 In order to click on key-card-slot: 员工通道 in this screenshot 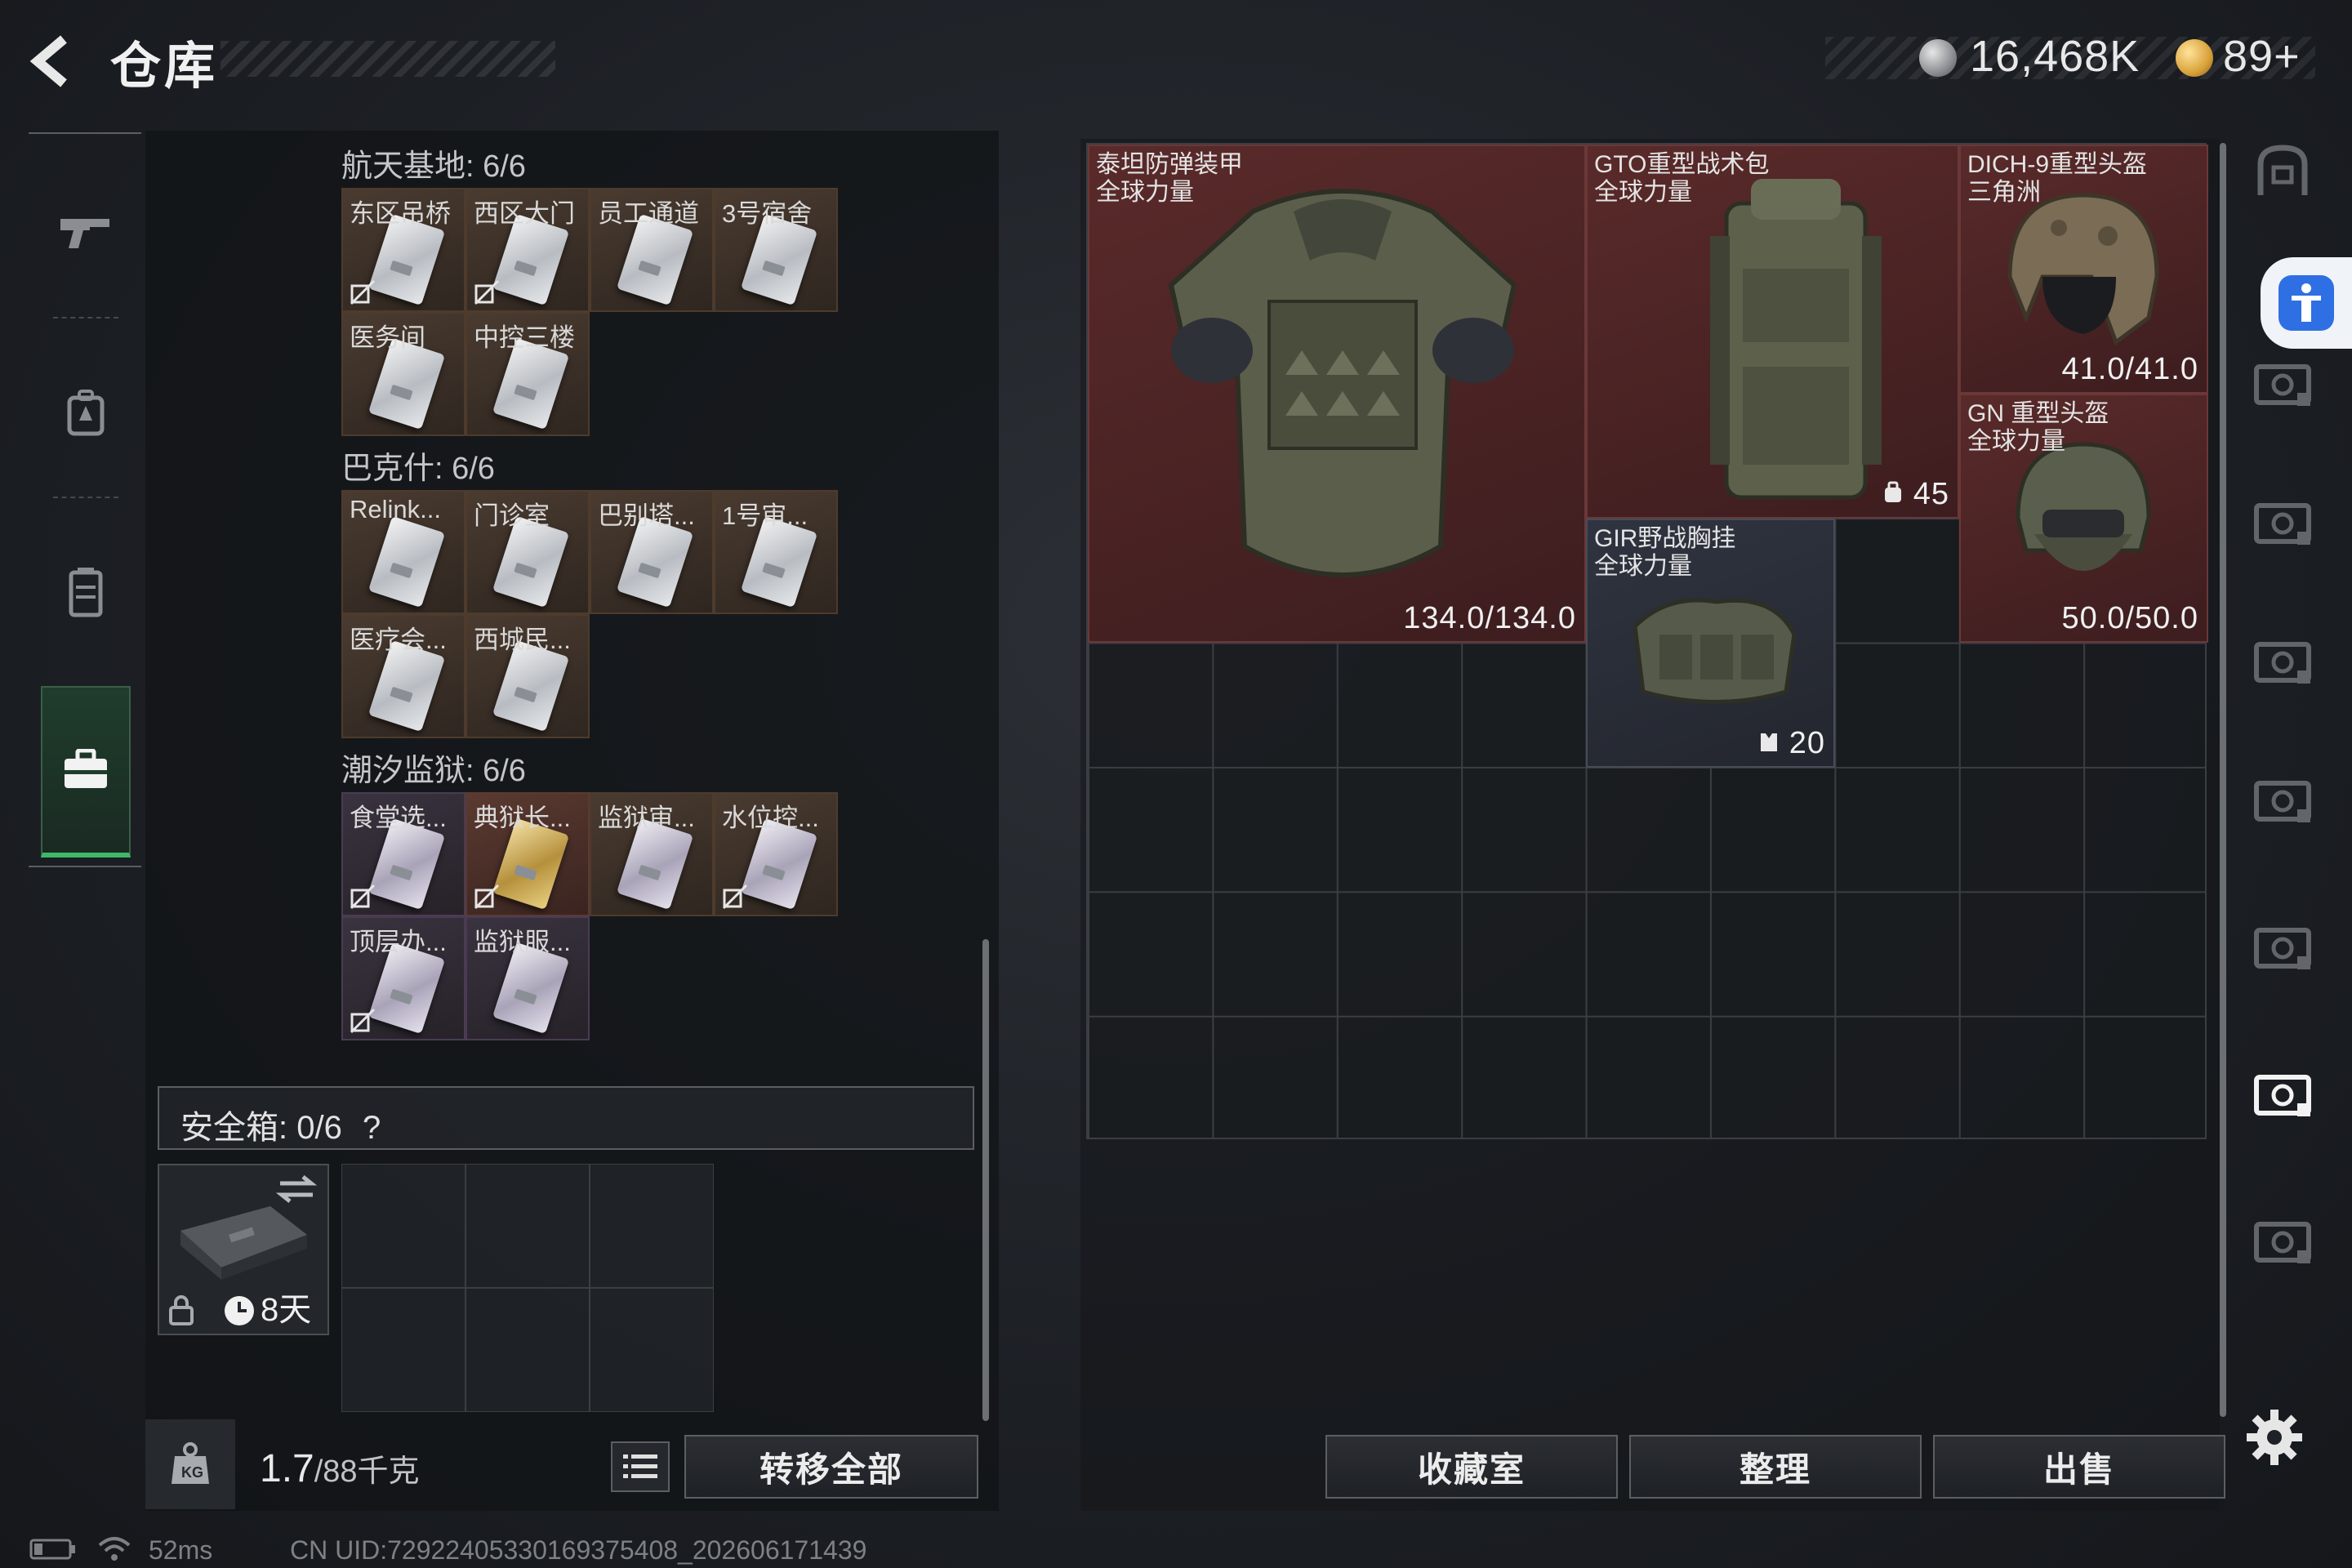, I will do `click(652, 250)`.